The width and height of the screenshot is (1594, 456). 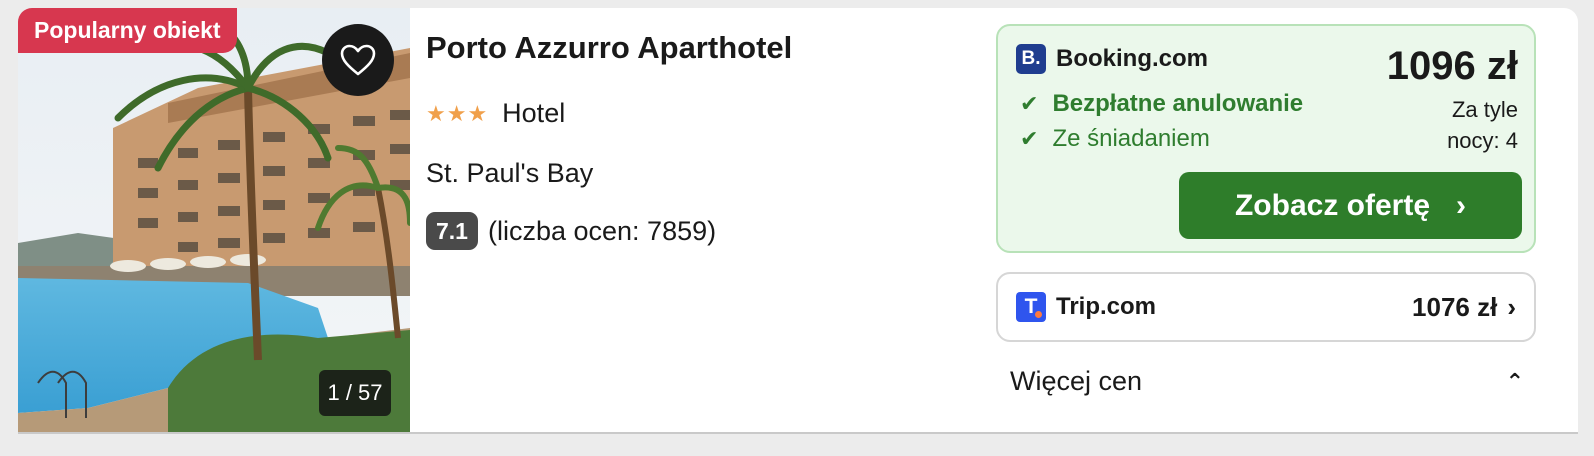 I want to click on rating-count: (liczba ocen: 7859), so click(x=602, y=230).